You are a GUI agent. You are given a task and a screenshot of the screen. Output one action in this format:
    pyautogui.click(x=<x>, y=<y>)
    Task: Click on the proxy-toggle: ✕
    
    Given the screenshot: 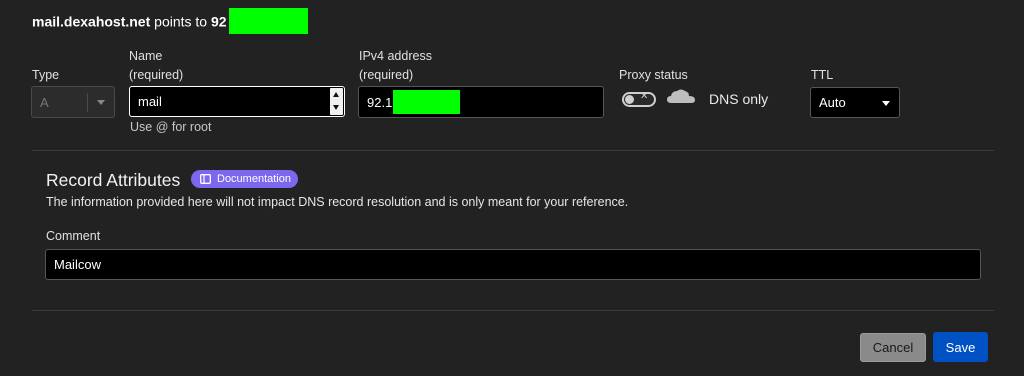 What is the action you would take?
    pyautogui.click(x=639, y=99)
    